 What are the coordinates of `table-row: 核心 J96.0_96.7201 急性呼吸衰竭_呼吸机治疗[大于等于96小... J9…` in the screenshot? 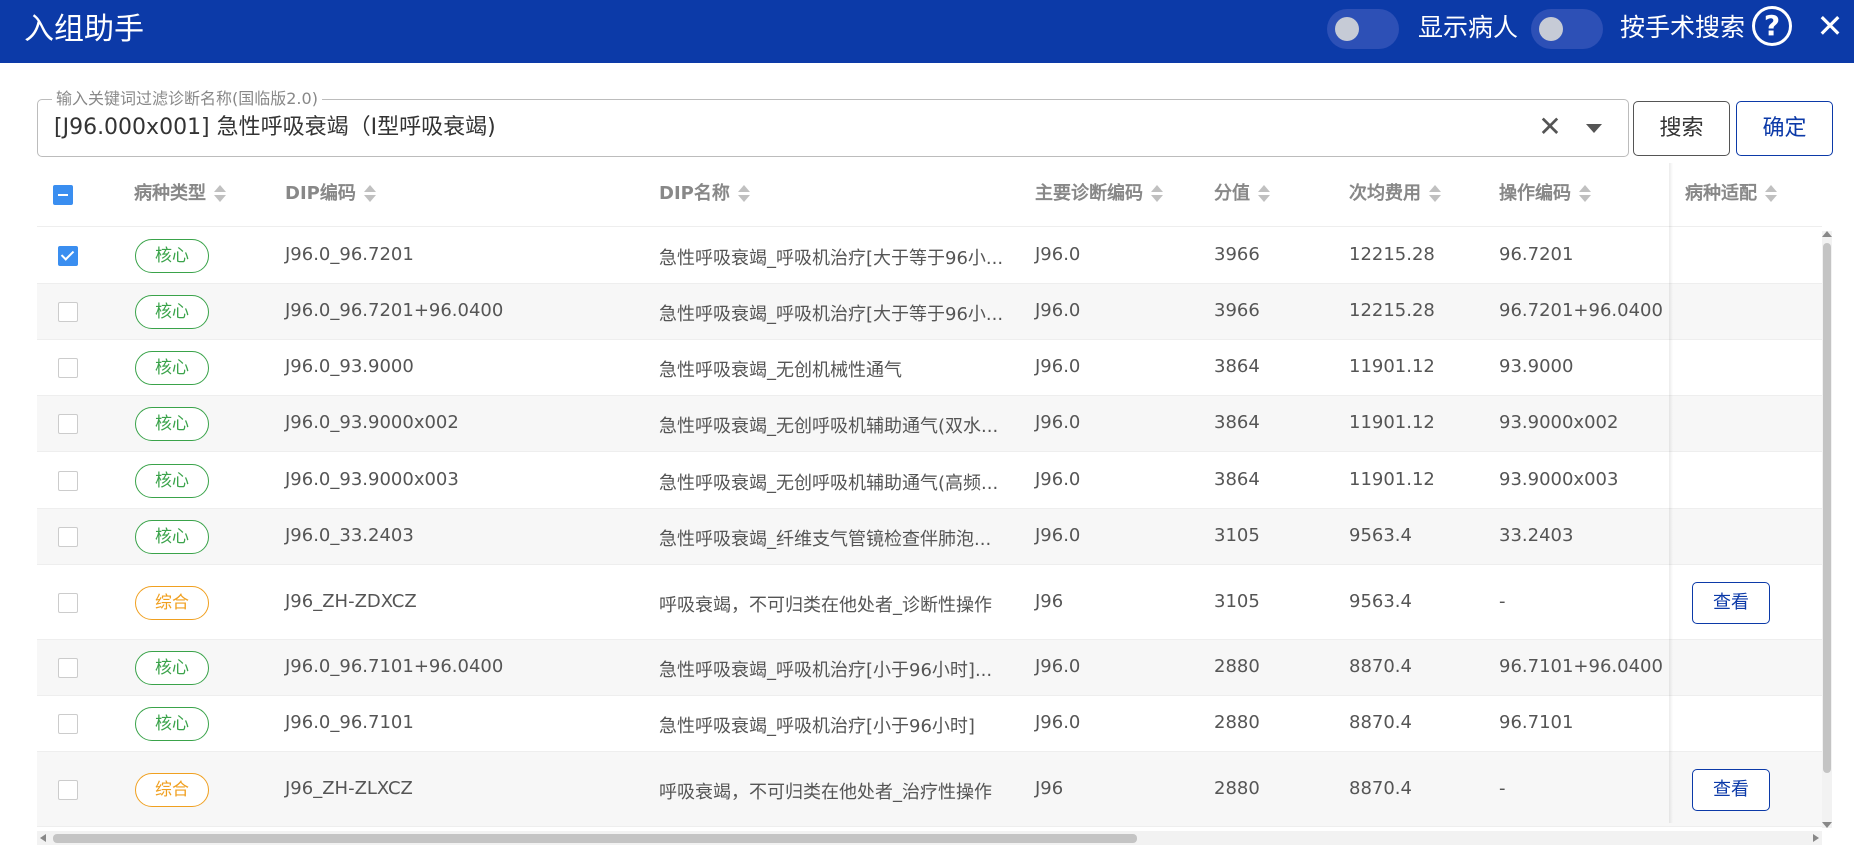 It's located at (929, 255).